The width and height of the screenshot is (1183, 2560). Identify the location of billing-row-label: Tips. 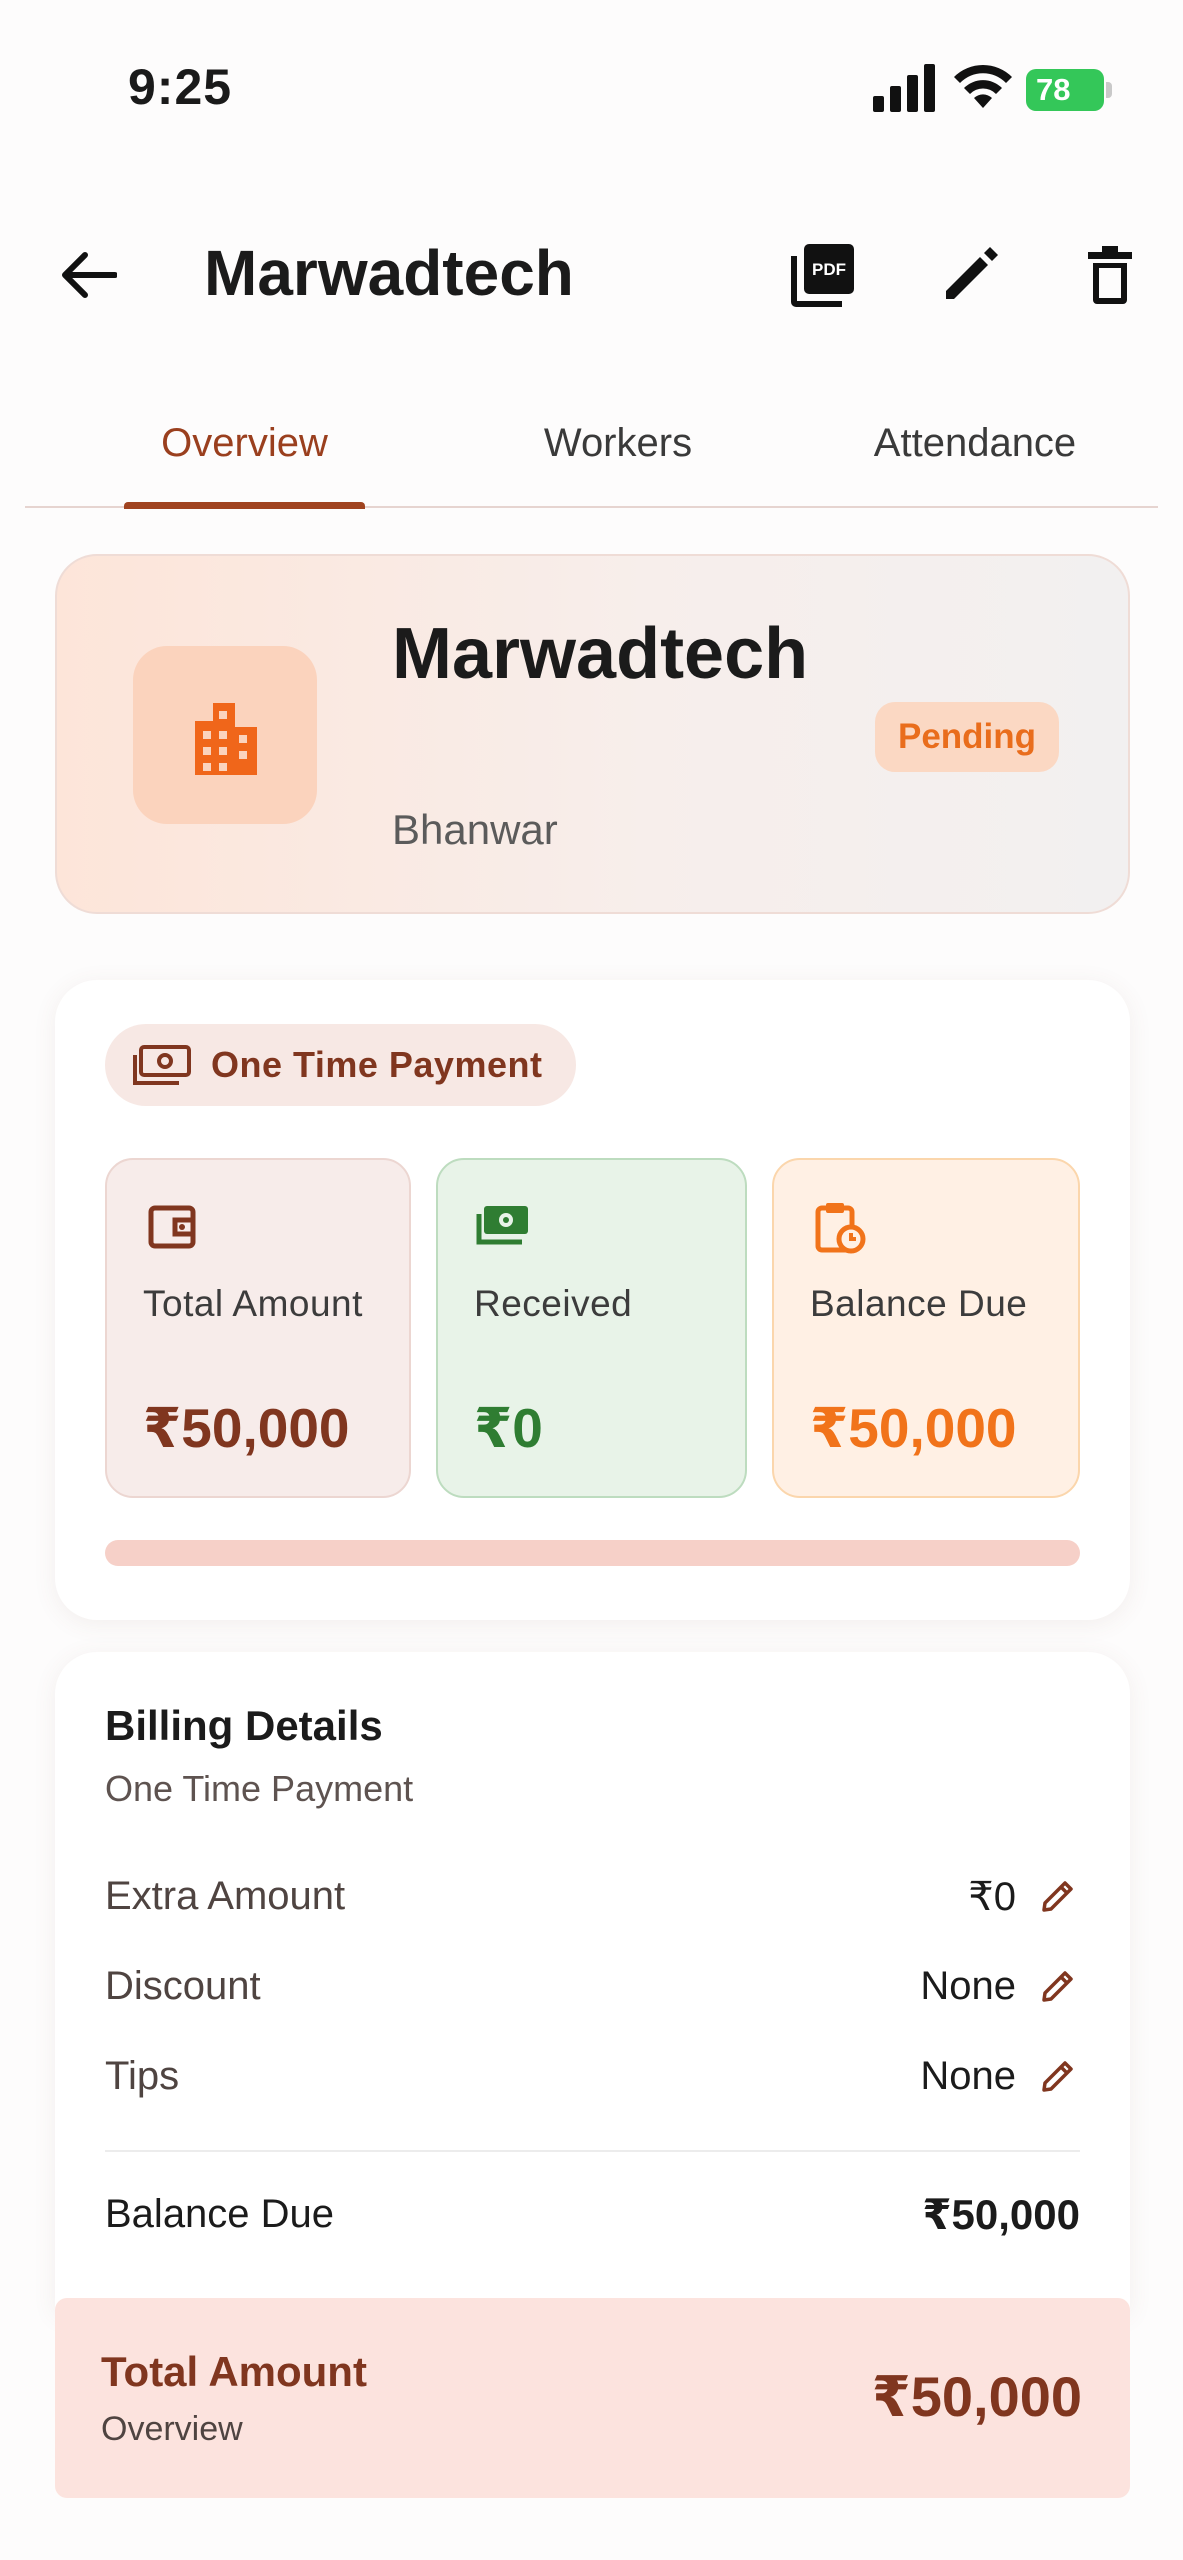
(142, 2076).